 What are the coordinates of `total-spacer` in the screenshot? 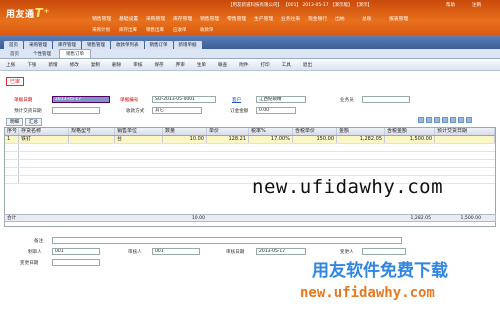 It's located at (296, 218).